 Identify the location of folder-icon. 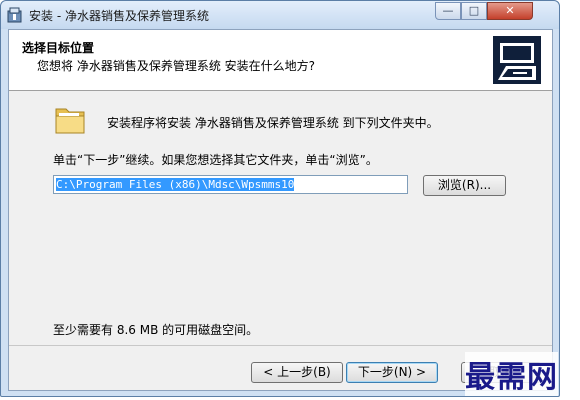
(70, 121).